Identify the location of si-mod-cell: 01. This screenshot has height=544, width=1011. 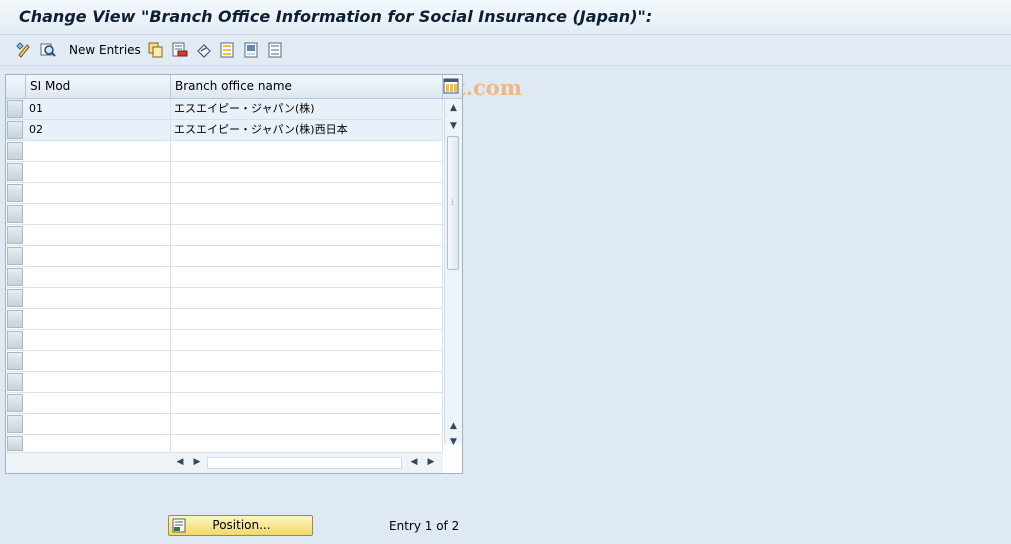
(98, 109).